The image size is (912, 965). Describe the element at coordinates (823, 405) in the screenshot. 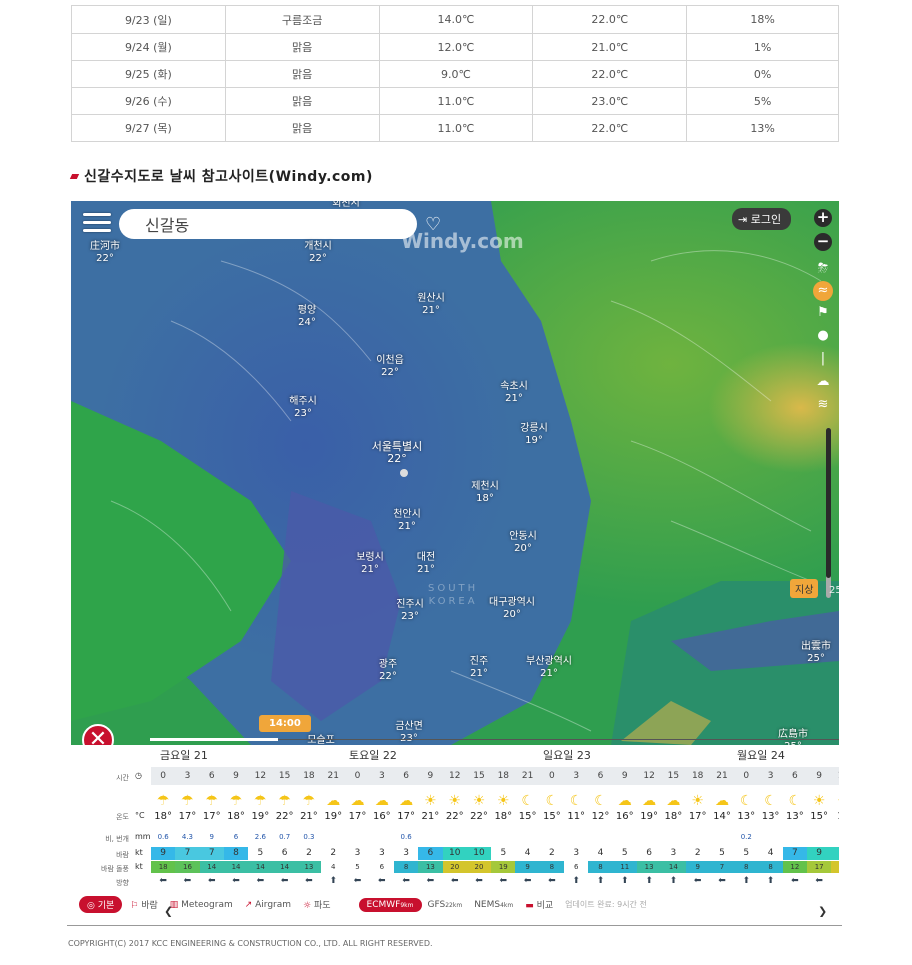

I see `waves-icon: ≋` at that location.